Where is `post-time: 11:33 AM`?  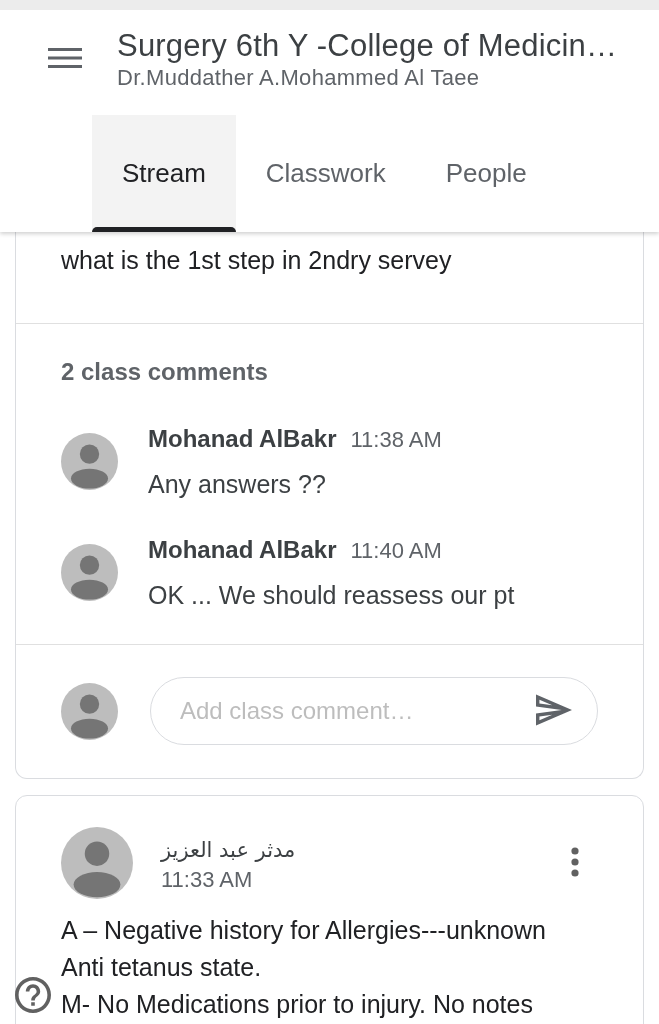
post-time: 11:33 AM is located at coordinates (207, 880).